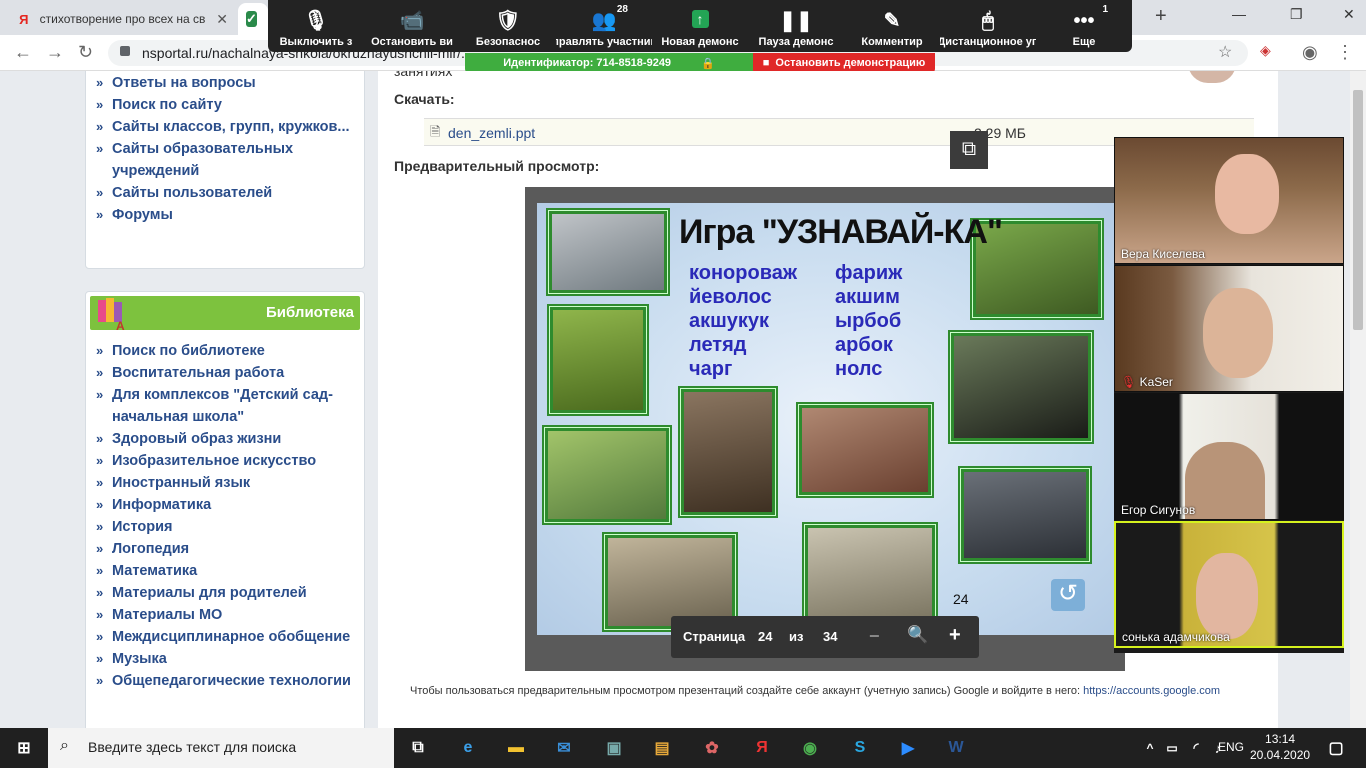  I want to click on extension-icon: ◈, so click(1265, 50).